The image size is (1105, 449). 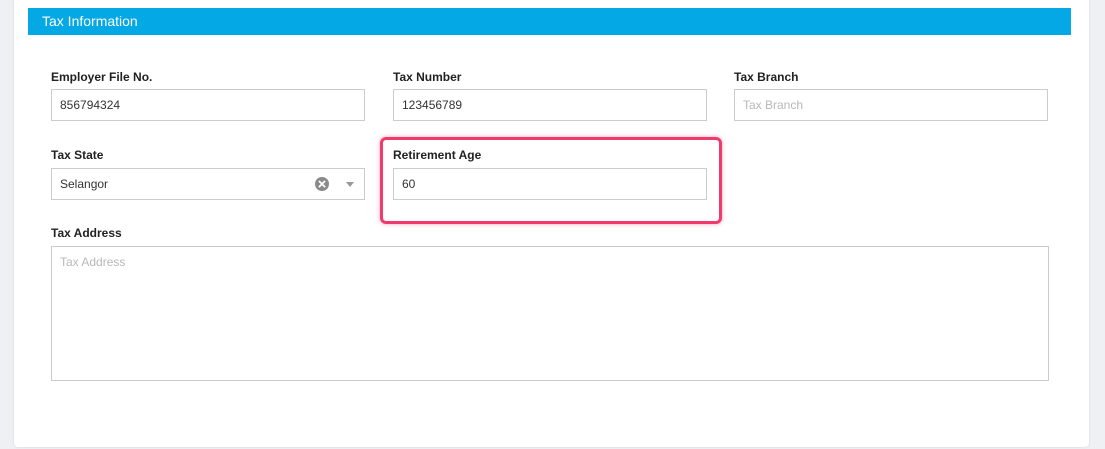 What do you see at coordinates (766, 77) in the screenshot?
I see `tax-branch-label: Tax Branch` at bounding box center [766, 77].